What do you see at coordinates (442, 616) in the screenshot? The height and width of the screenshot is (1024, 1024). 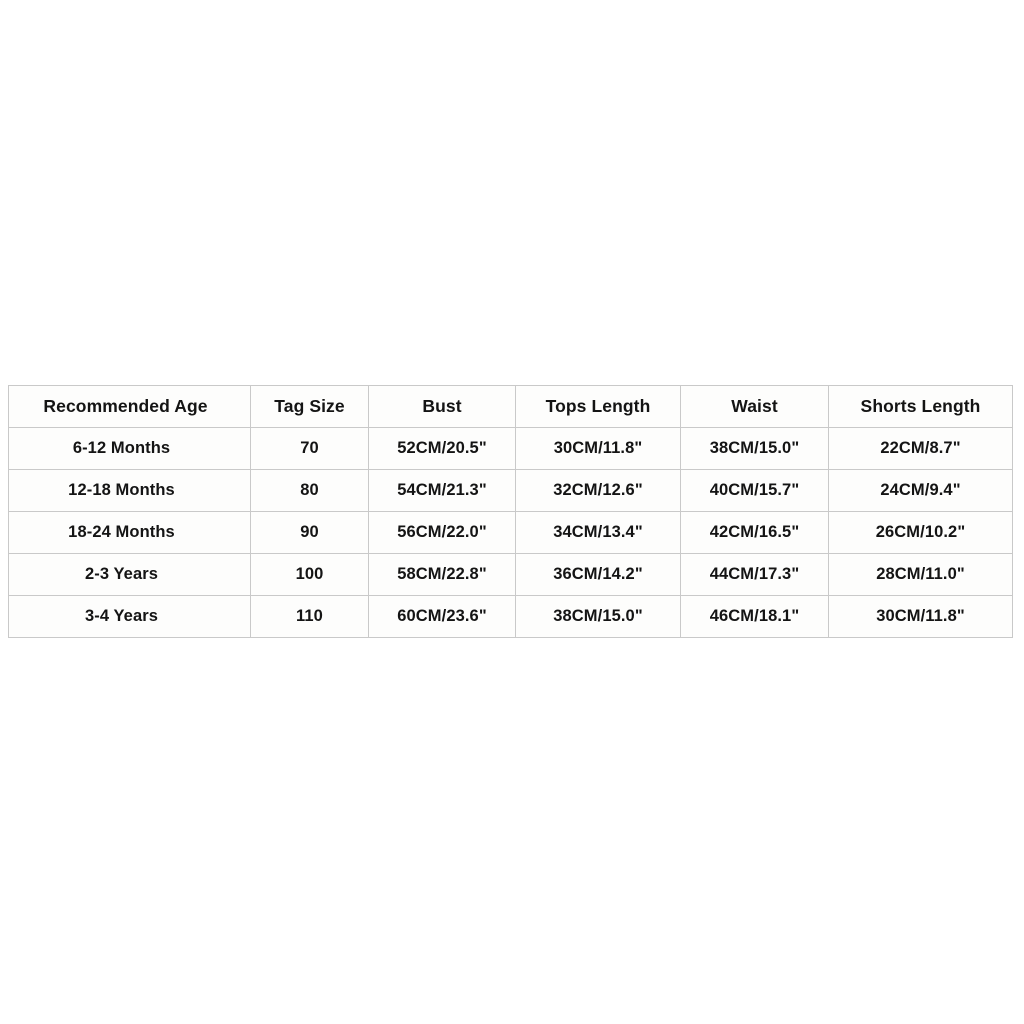 I see `cell-bust: 60CM/23.6"` at bounding box center [442, 616].